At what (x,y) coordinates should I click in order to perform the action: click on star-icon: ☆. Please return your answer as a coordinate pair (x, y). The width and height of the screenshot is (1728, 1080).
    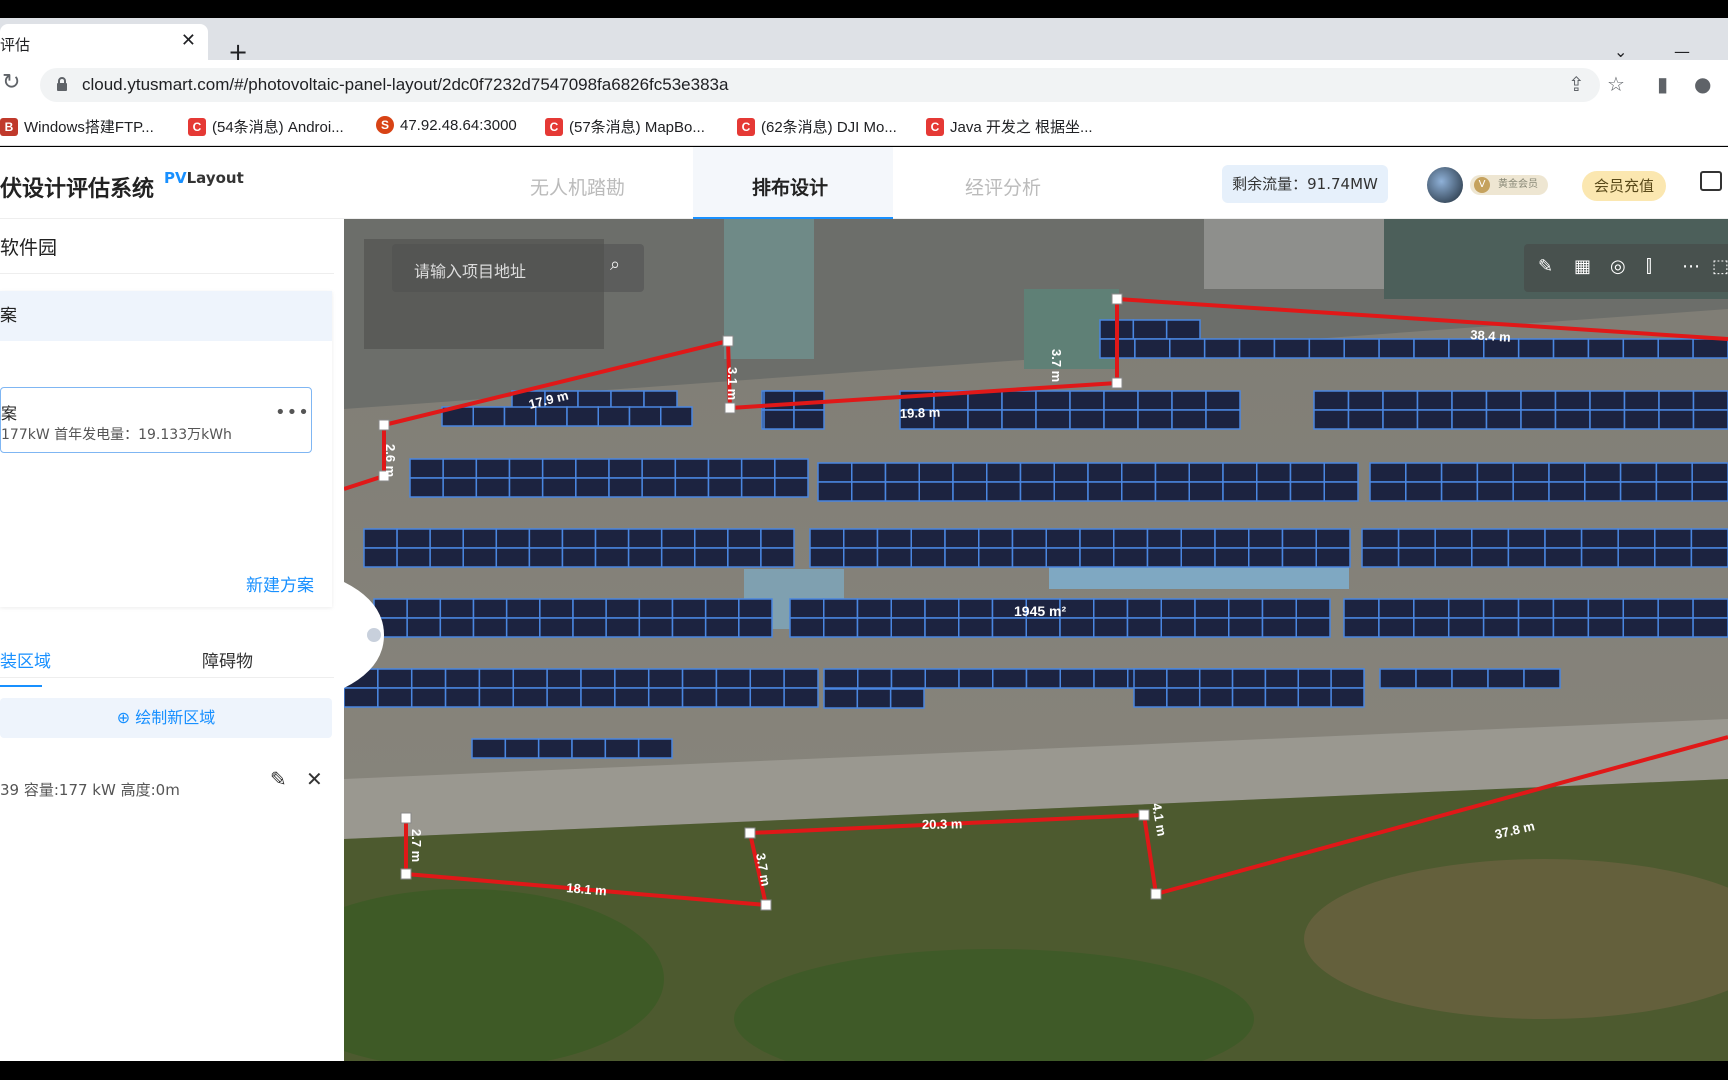
    Looking at the image, I should click on (1616, 84).